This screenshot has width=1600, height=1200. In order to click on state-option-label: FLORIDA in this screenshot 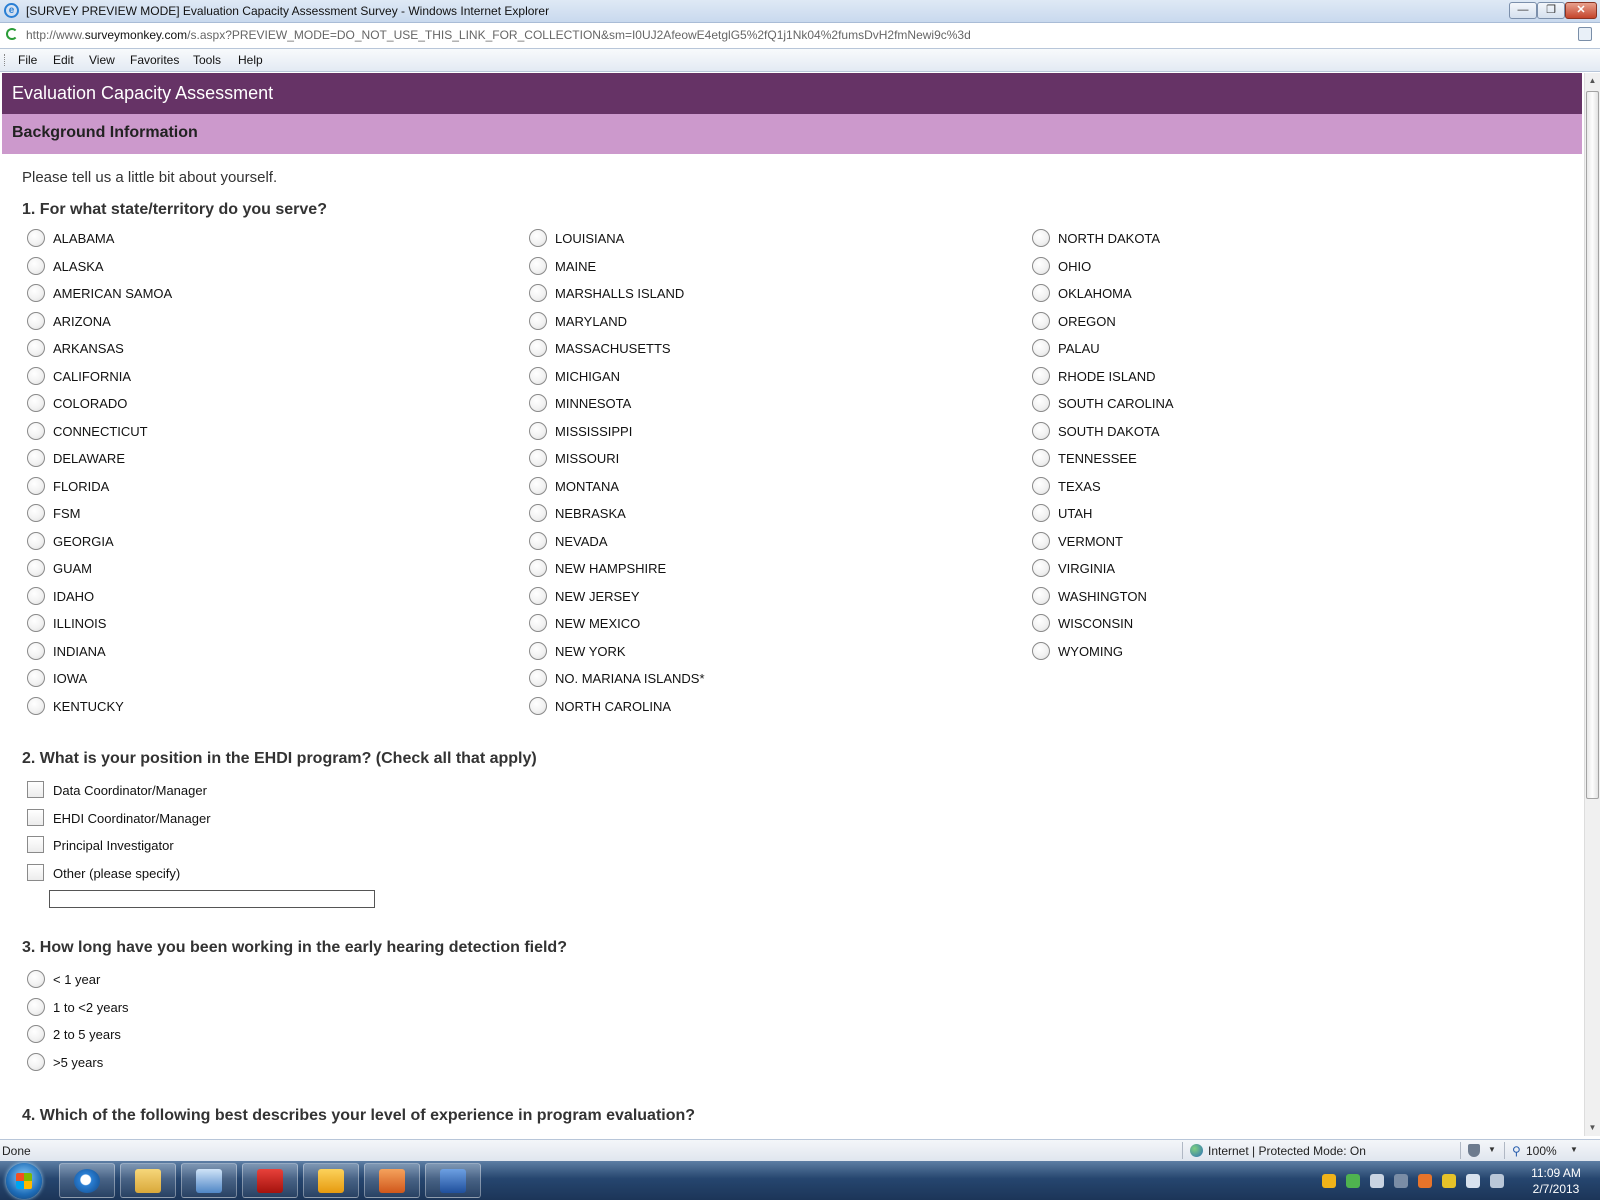, I will do `click(81, 486)`.